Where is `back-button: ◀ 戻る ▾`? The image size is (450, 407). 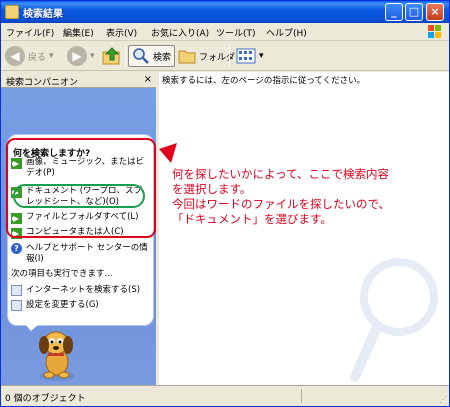
back-button: ◀ 戻る ▾ is located at coordinates (29, 56).